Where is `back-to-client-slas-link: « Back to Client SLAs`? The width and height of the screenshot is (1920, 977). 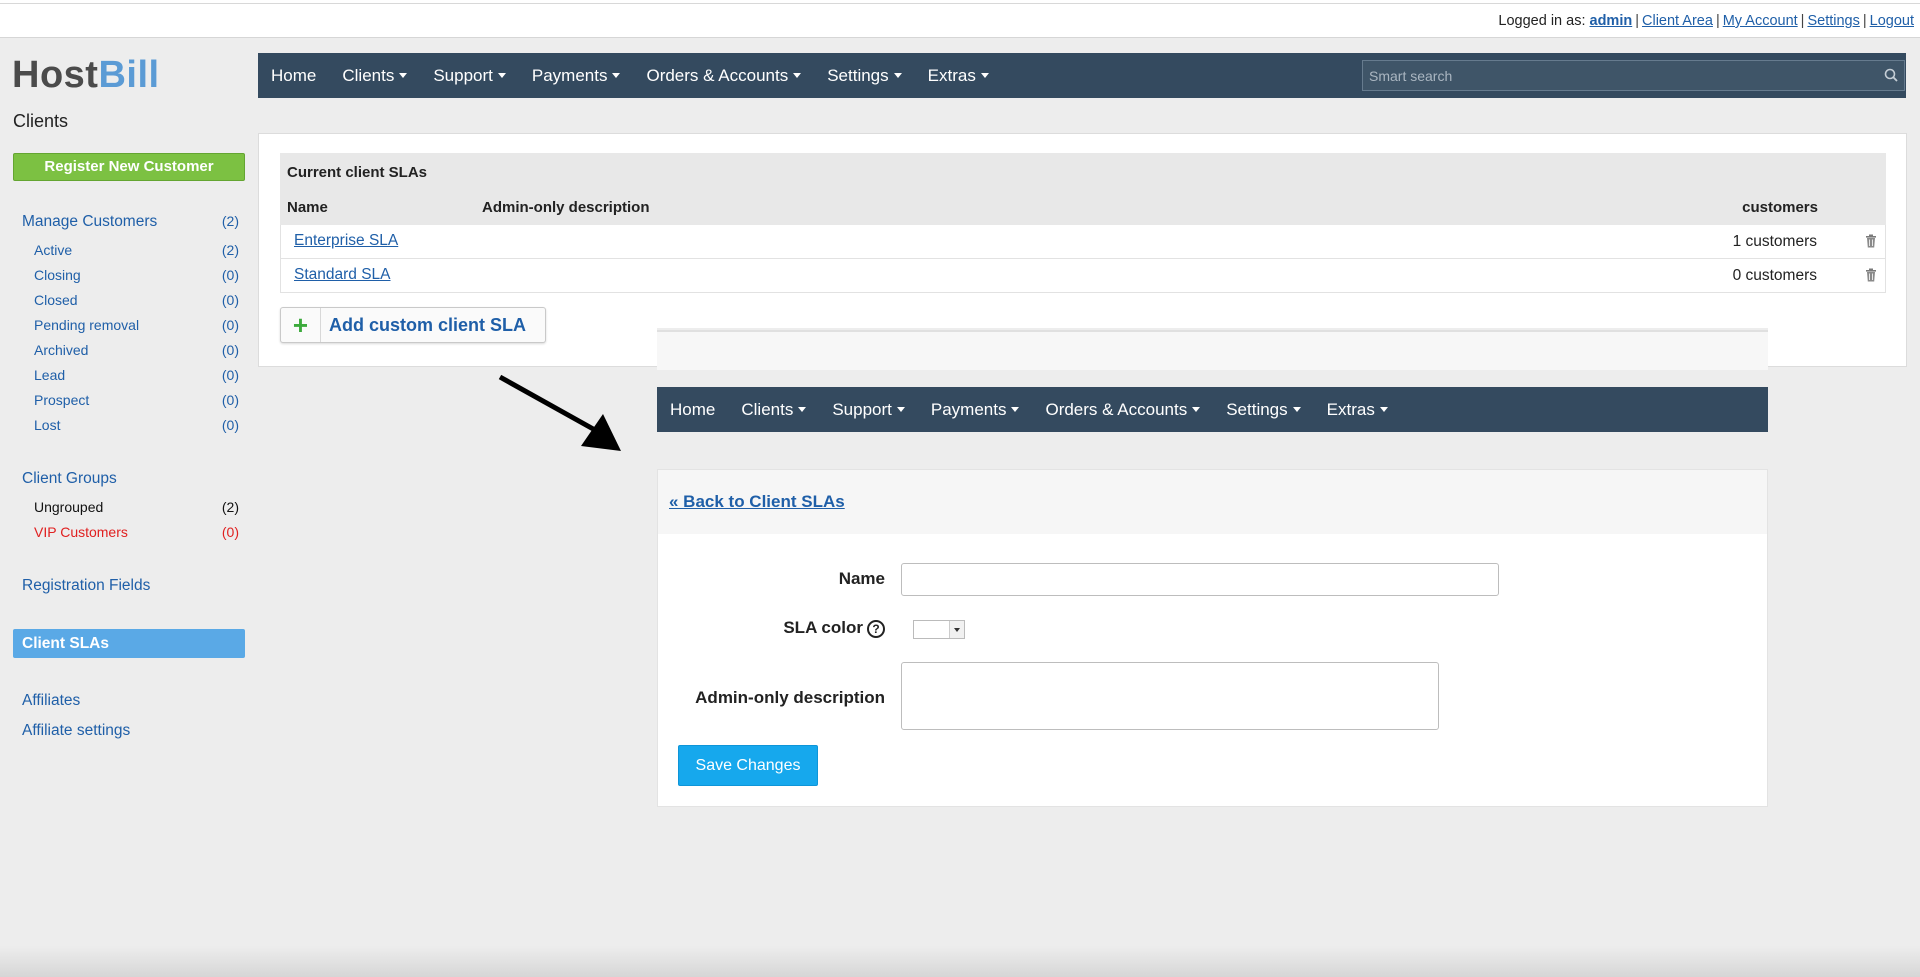 back-to-client-slas-link: « Back to Client SLAs is located at coordinates (757, 502).